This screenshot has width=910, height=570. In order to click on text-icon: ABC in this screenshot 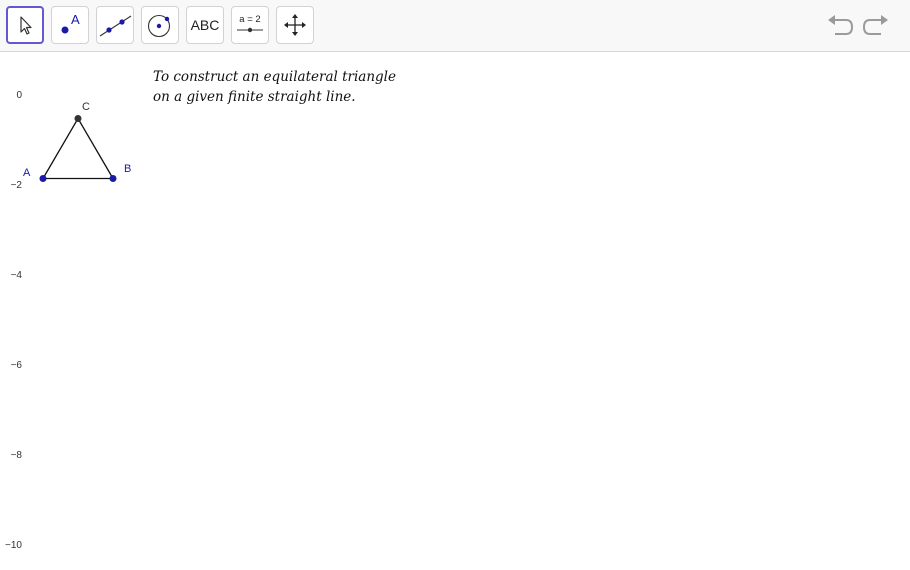, I will do `click(205, 25)`.